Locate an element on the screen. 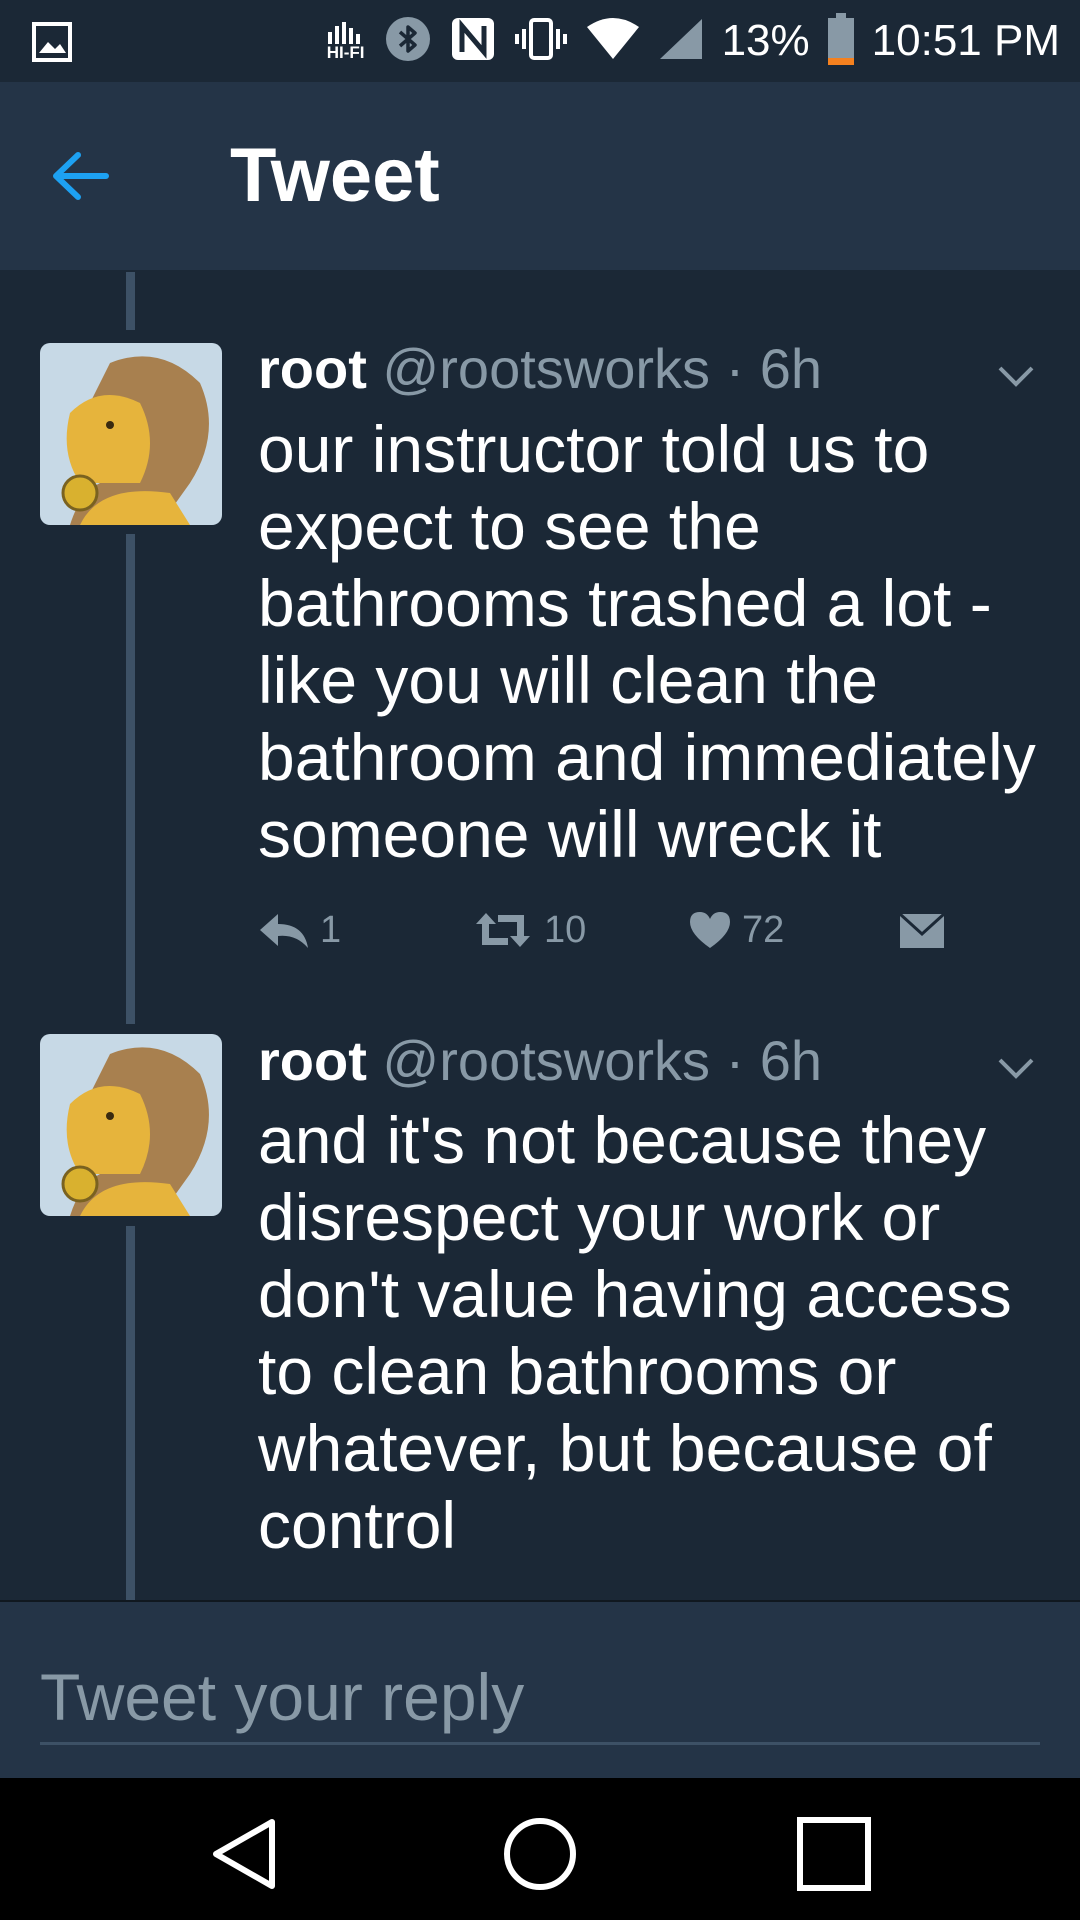 Image resolution: width=1080 pixels, height=1920 pixels. reply-composer is located at coordinates (540, 1690).